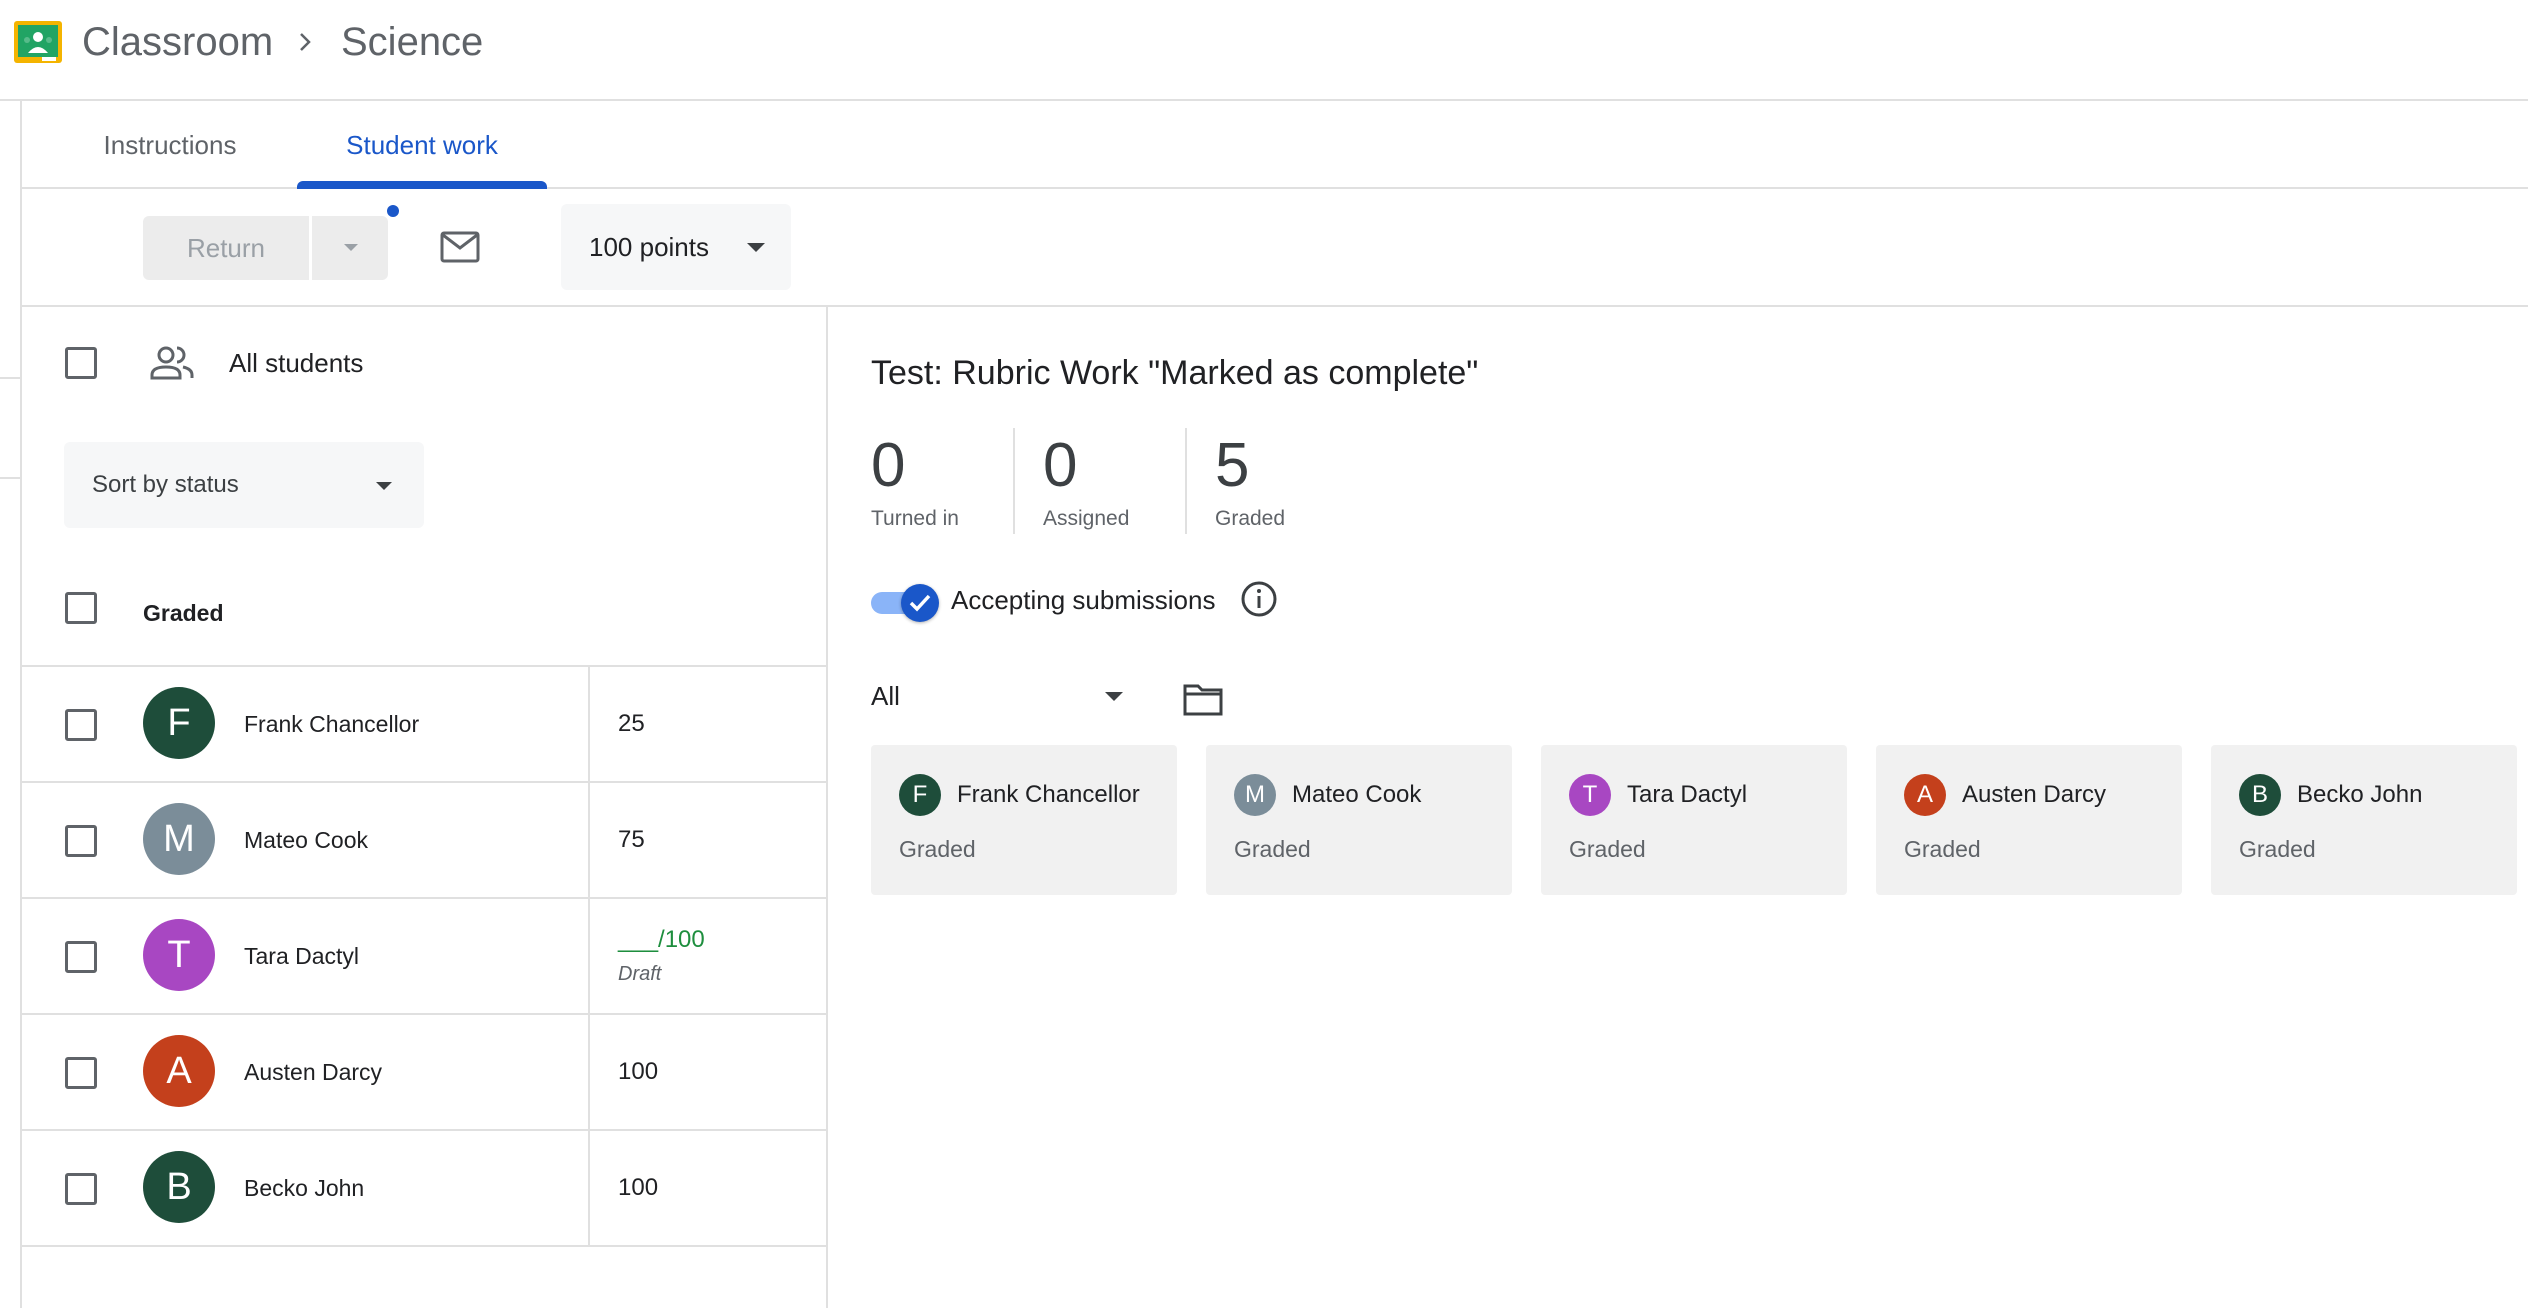 This screenshot has width=2528, height=1308. What do you see at coordinates (244, 485) in the screenshot?
I see `sort-select: Sort by status` at bounding box center [244, 485].